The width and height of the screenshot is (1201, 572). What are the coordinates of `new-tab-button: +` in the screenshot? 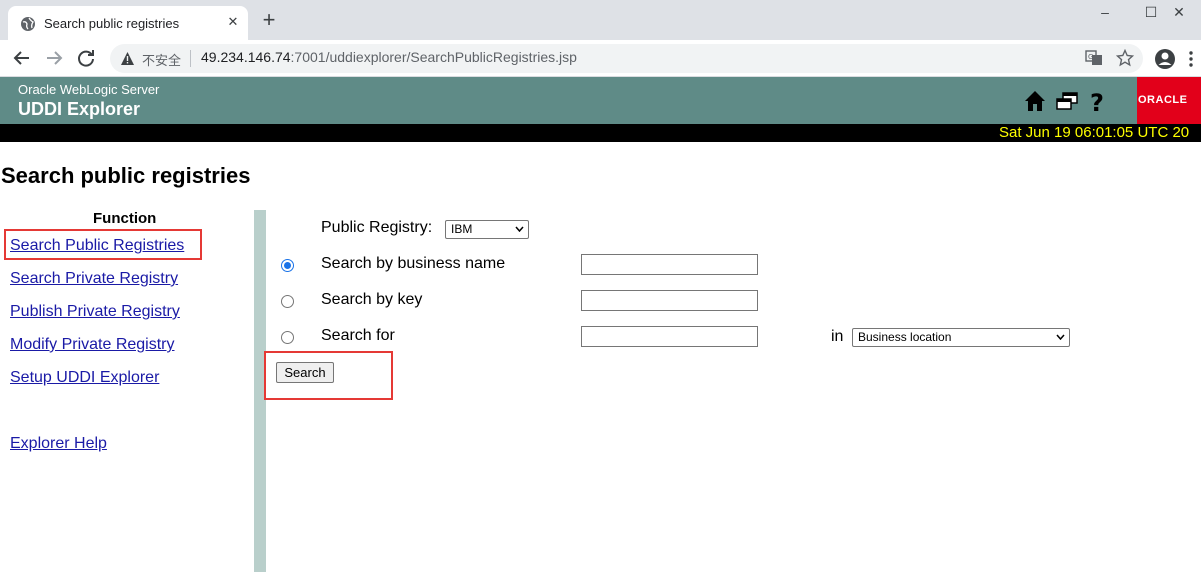 It's located at (269, 20).